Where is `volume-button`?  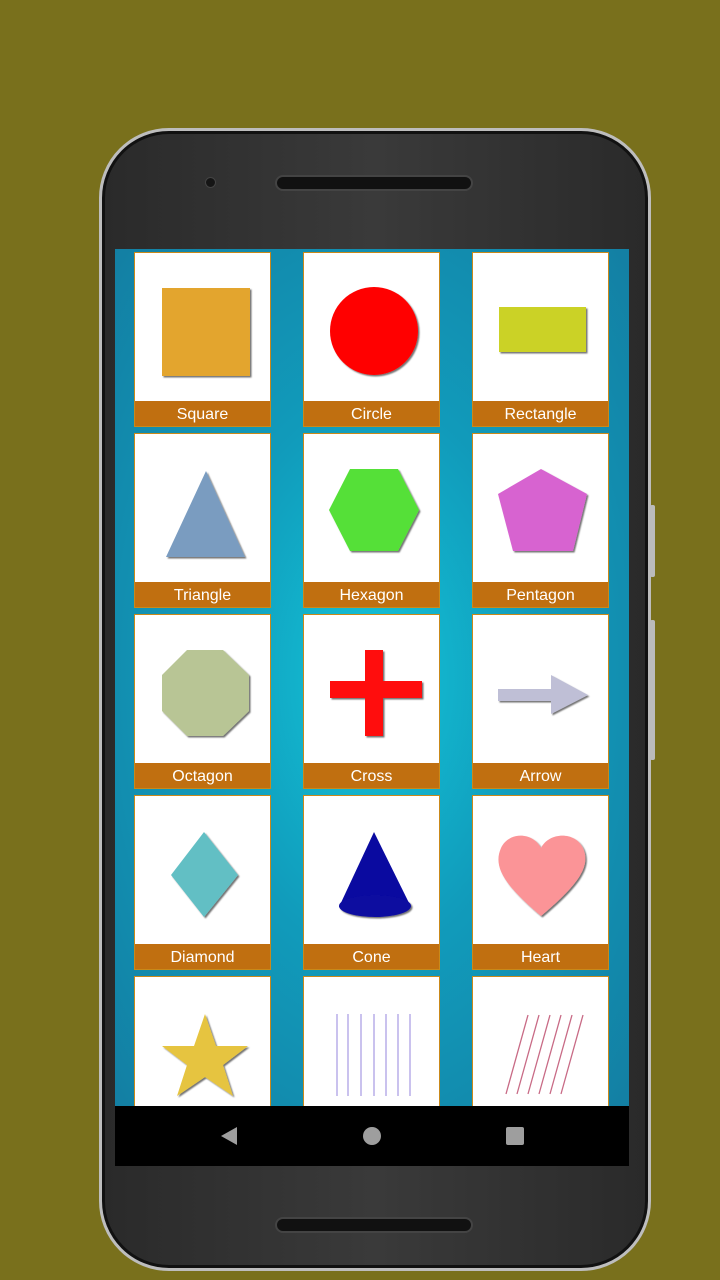 volume-button is located at coordinates (652, 541).